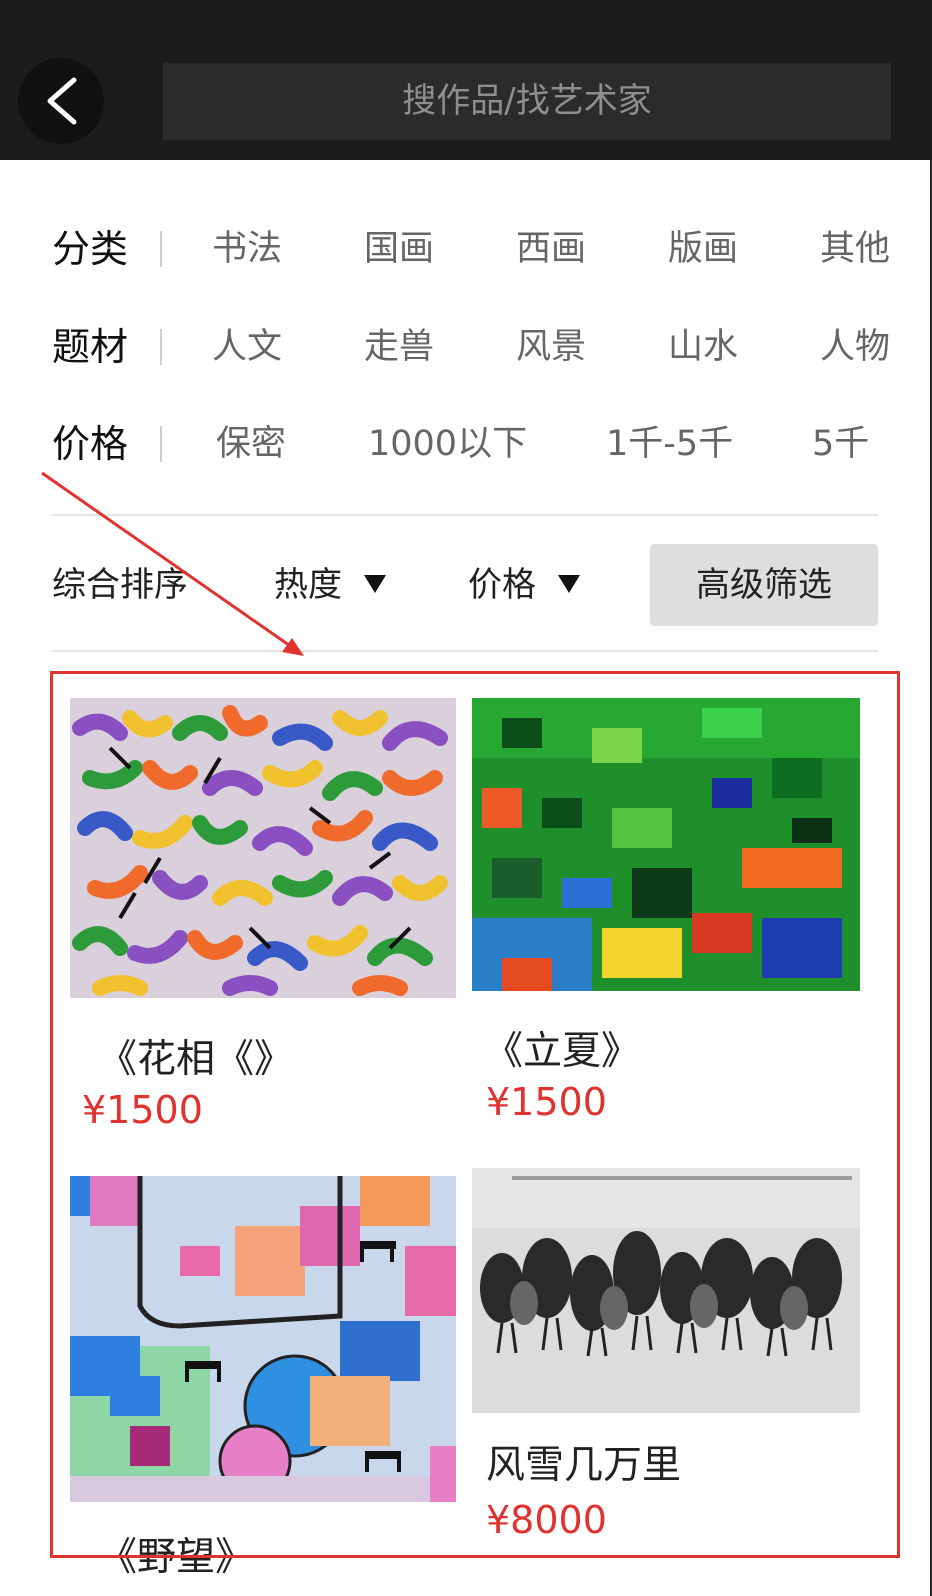 The image size is (932, 1596). What do you see at coordinates (855, 347) in the screenshot?
I see `filter-option-figure: 人物` at bounding box center [855, 347].